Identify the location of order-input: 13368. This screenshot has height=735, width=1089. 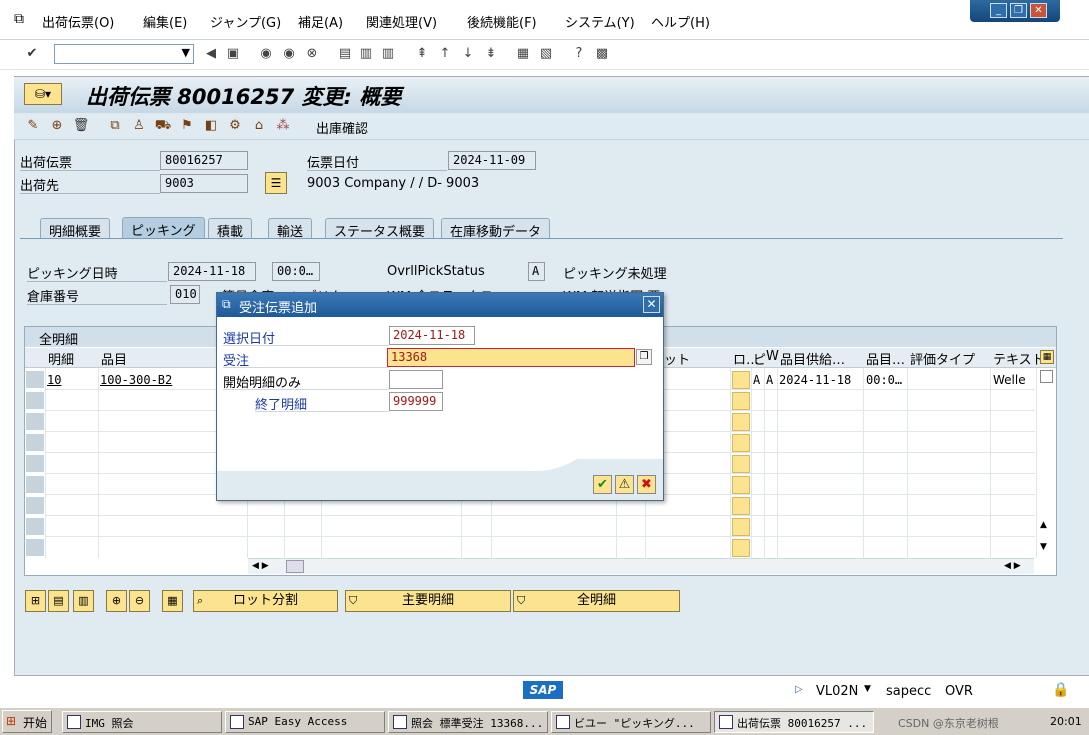
(511, 357).